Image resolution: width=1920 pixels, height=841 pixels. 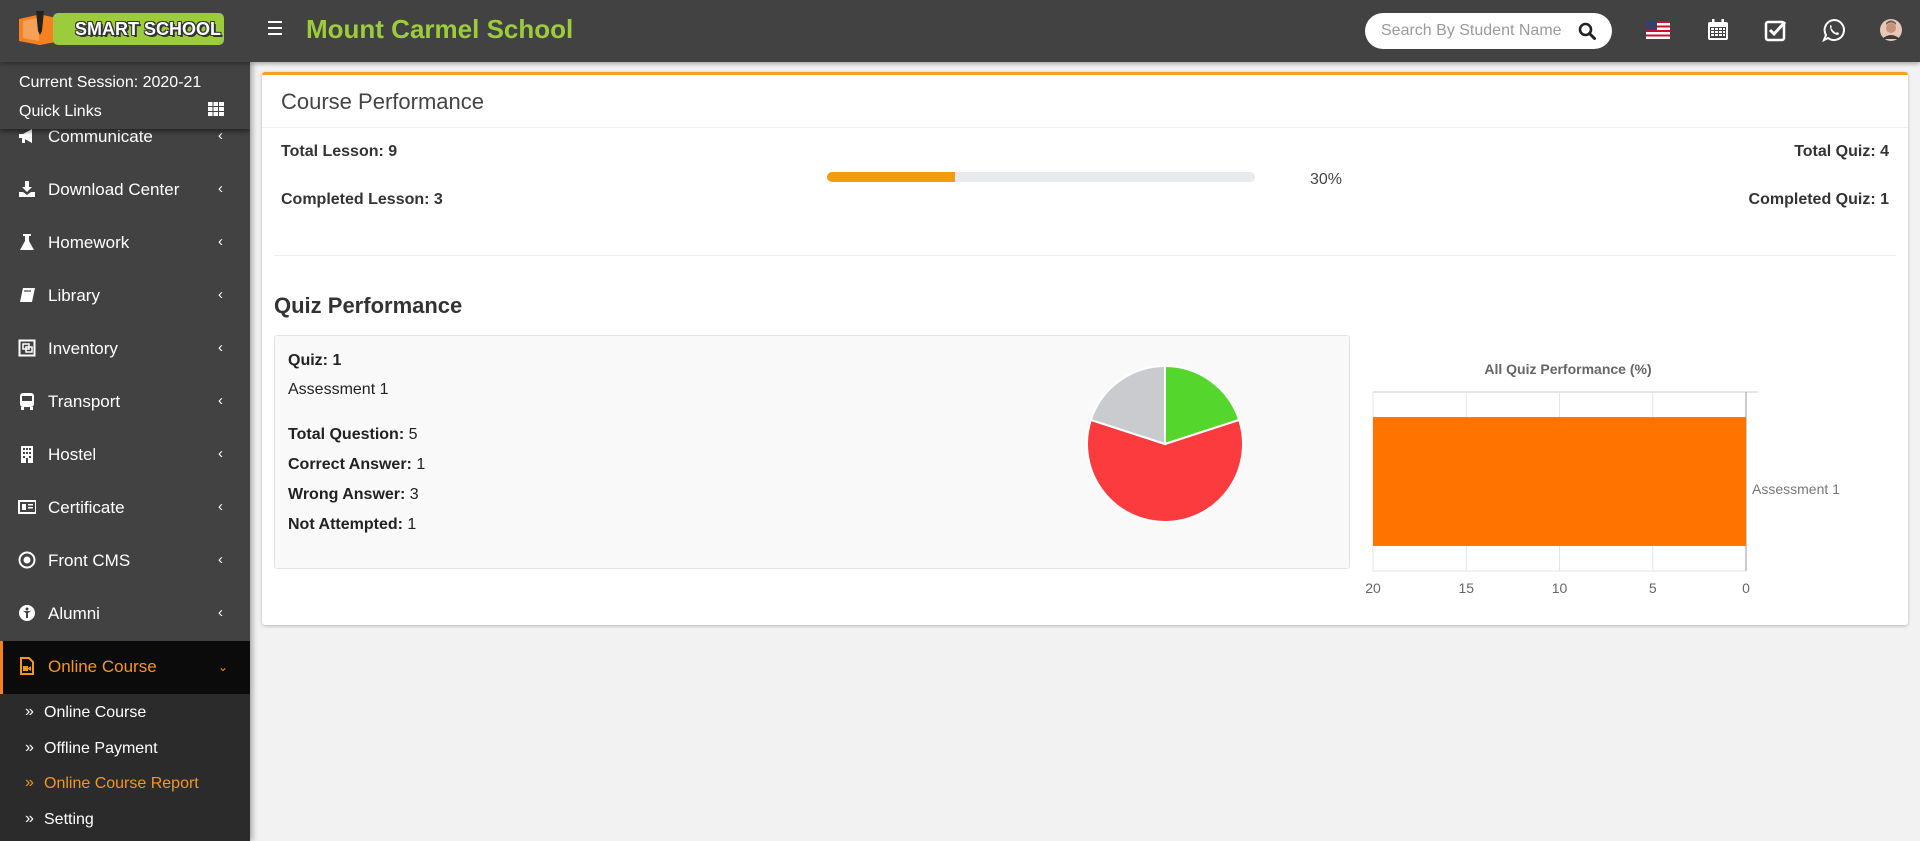 What do you see at coordinates (1473, 31) in the screenshot?
I see `search-input` at bounding box center [1473, 31].